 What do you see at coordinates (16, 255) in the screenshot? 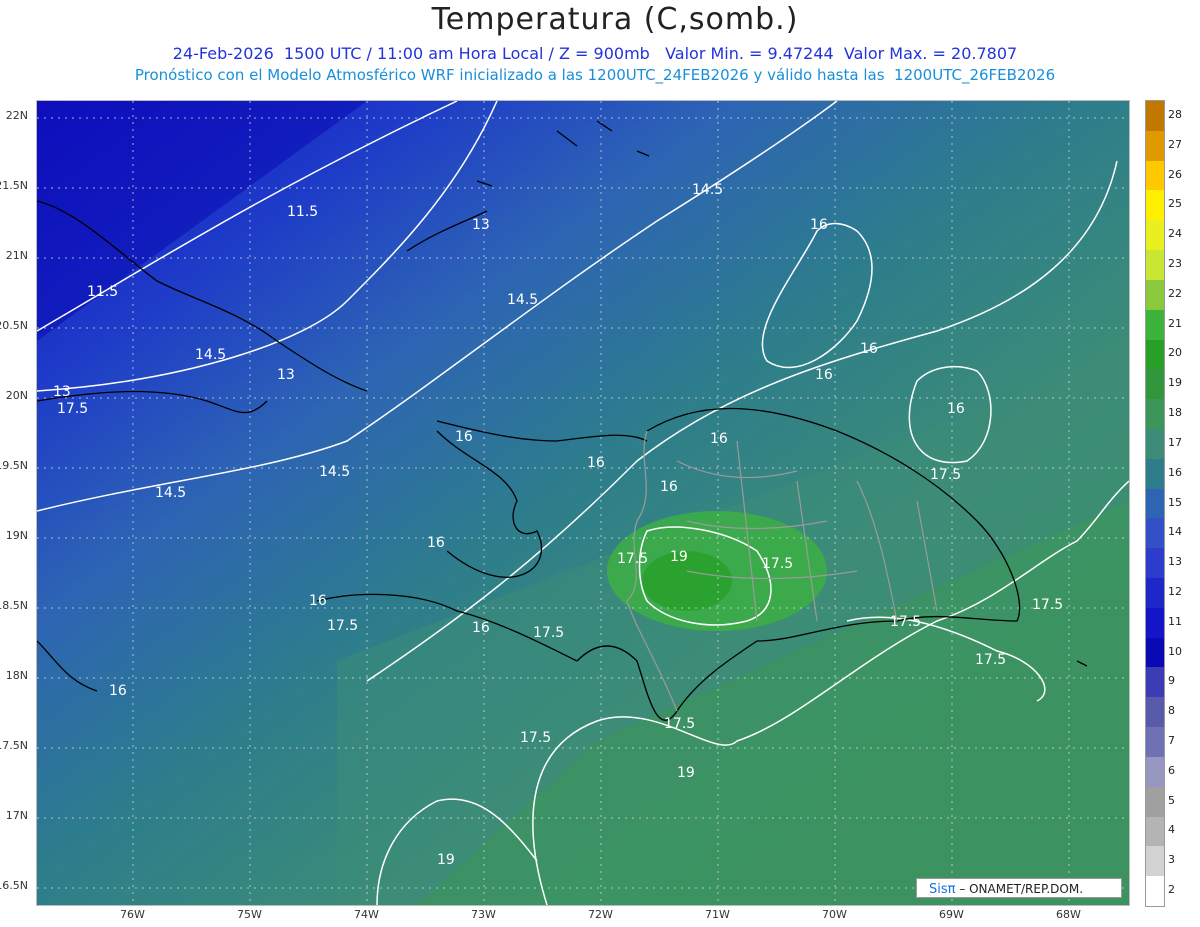
I see `lat-label: 21N` at bounding box center [16, 255].